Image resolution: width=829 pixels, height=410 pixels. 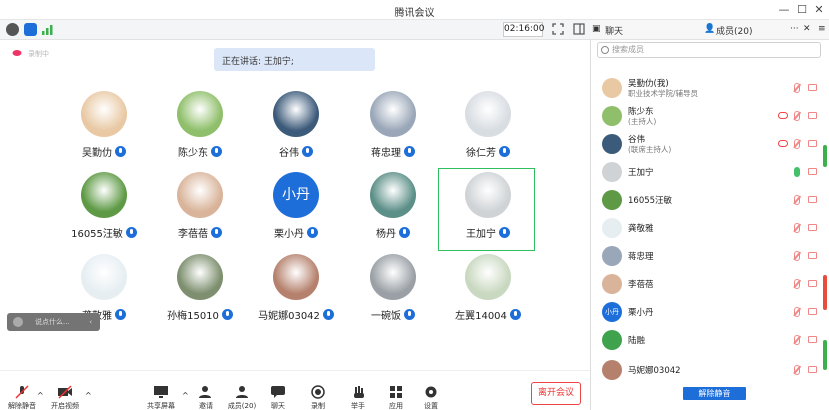 What do you see at coordinates (296, 295) in the screenshot?
I see `participant-tile: 马妮娜03042` at bounding box center [296, 295].